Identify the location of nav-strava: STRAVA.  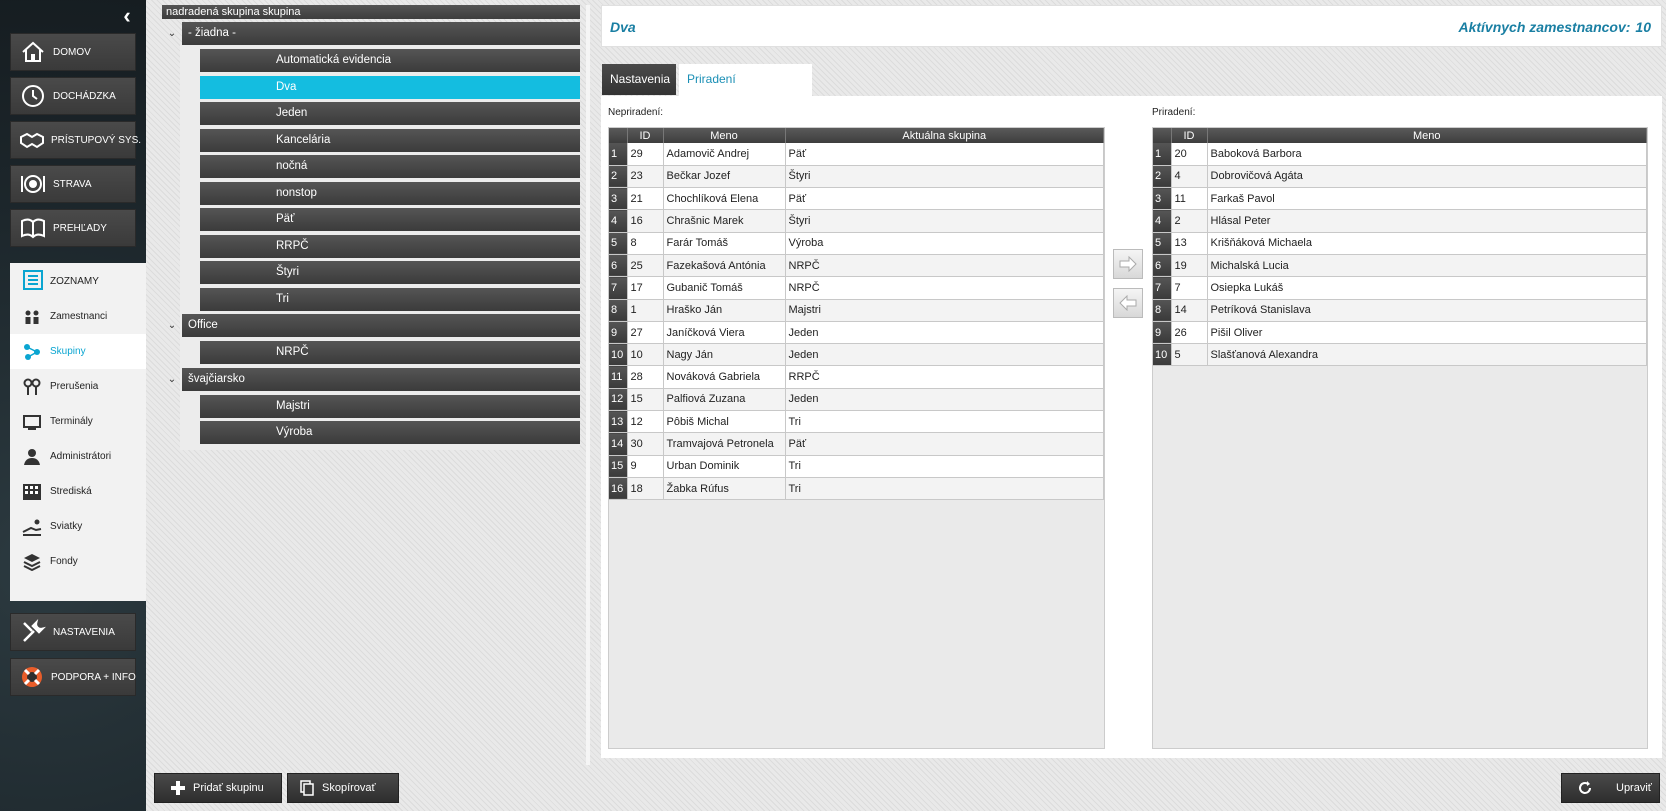
(73, 184).